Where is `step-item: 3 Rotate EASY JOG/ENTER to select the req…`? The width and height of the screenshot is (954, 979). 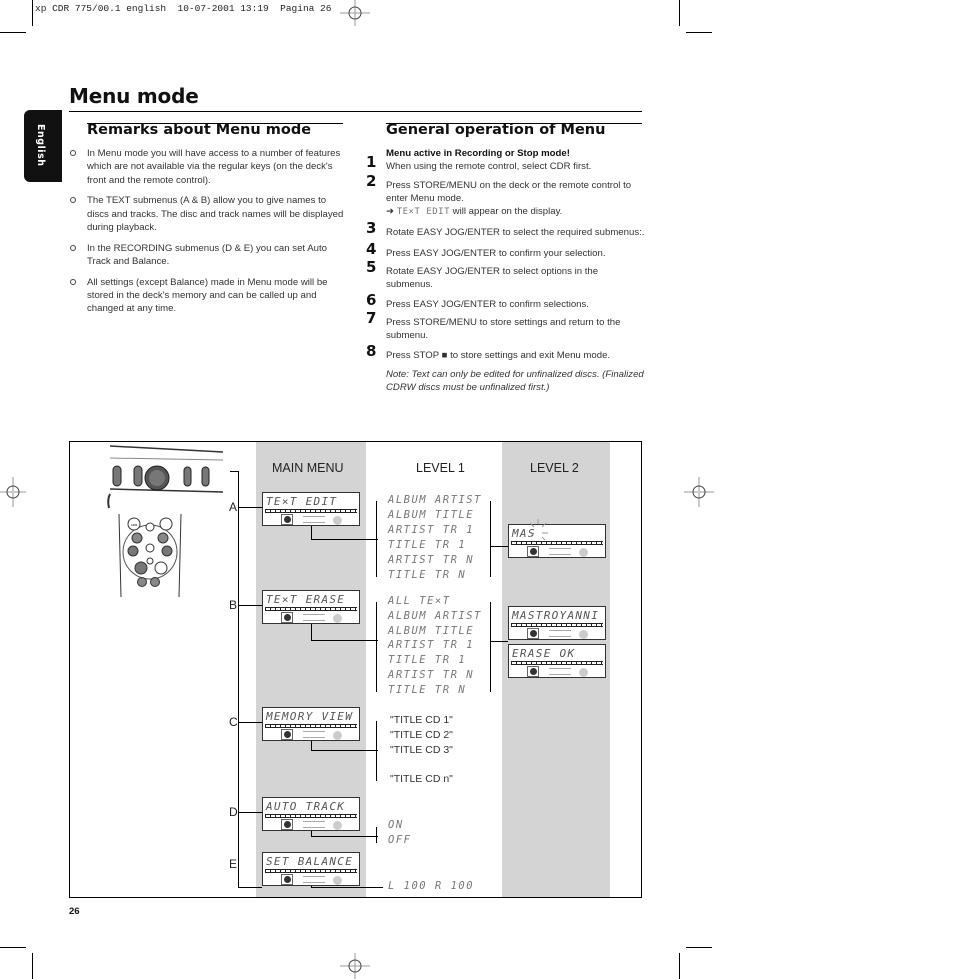 step-item: 3 Rotate EASY JOG/ENTER to select the req… is located at coordinates (506, 230).